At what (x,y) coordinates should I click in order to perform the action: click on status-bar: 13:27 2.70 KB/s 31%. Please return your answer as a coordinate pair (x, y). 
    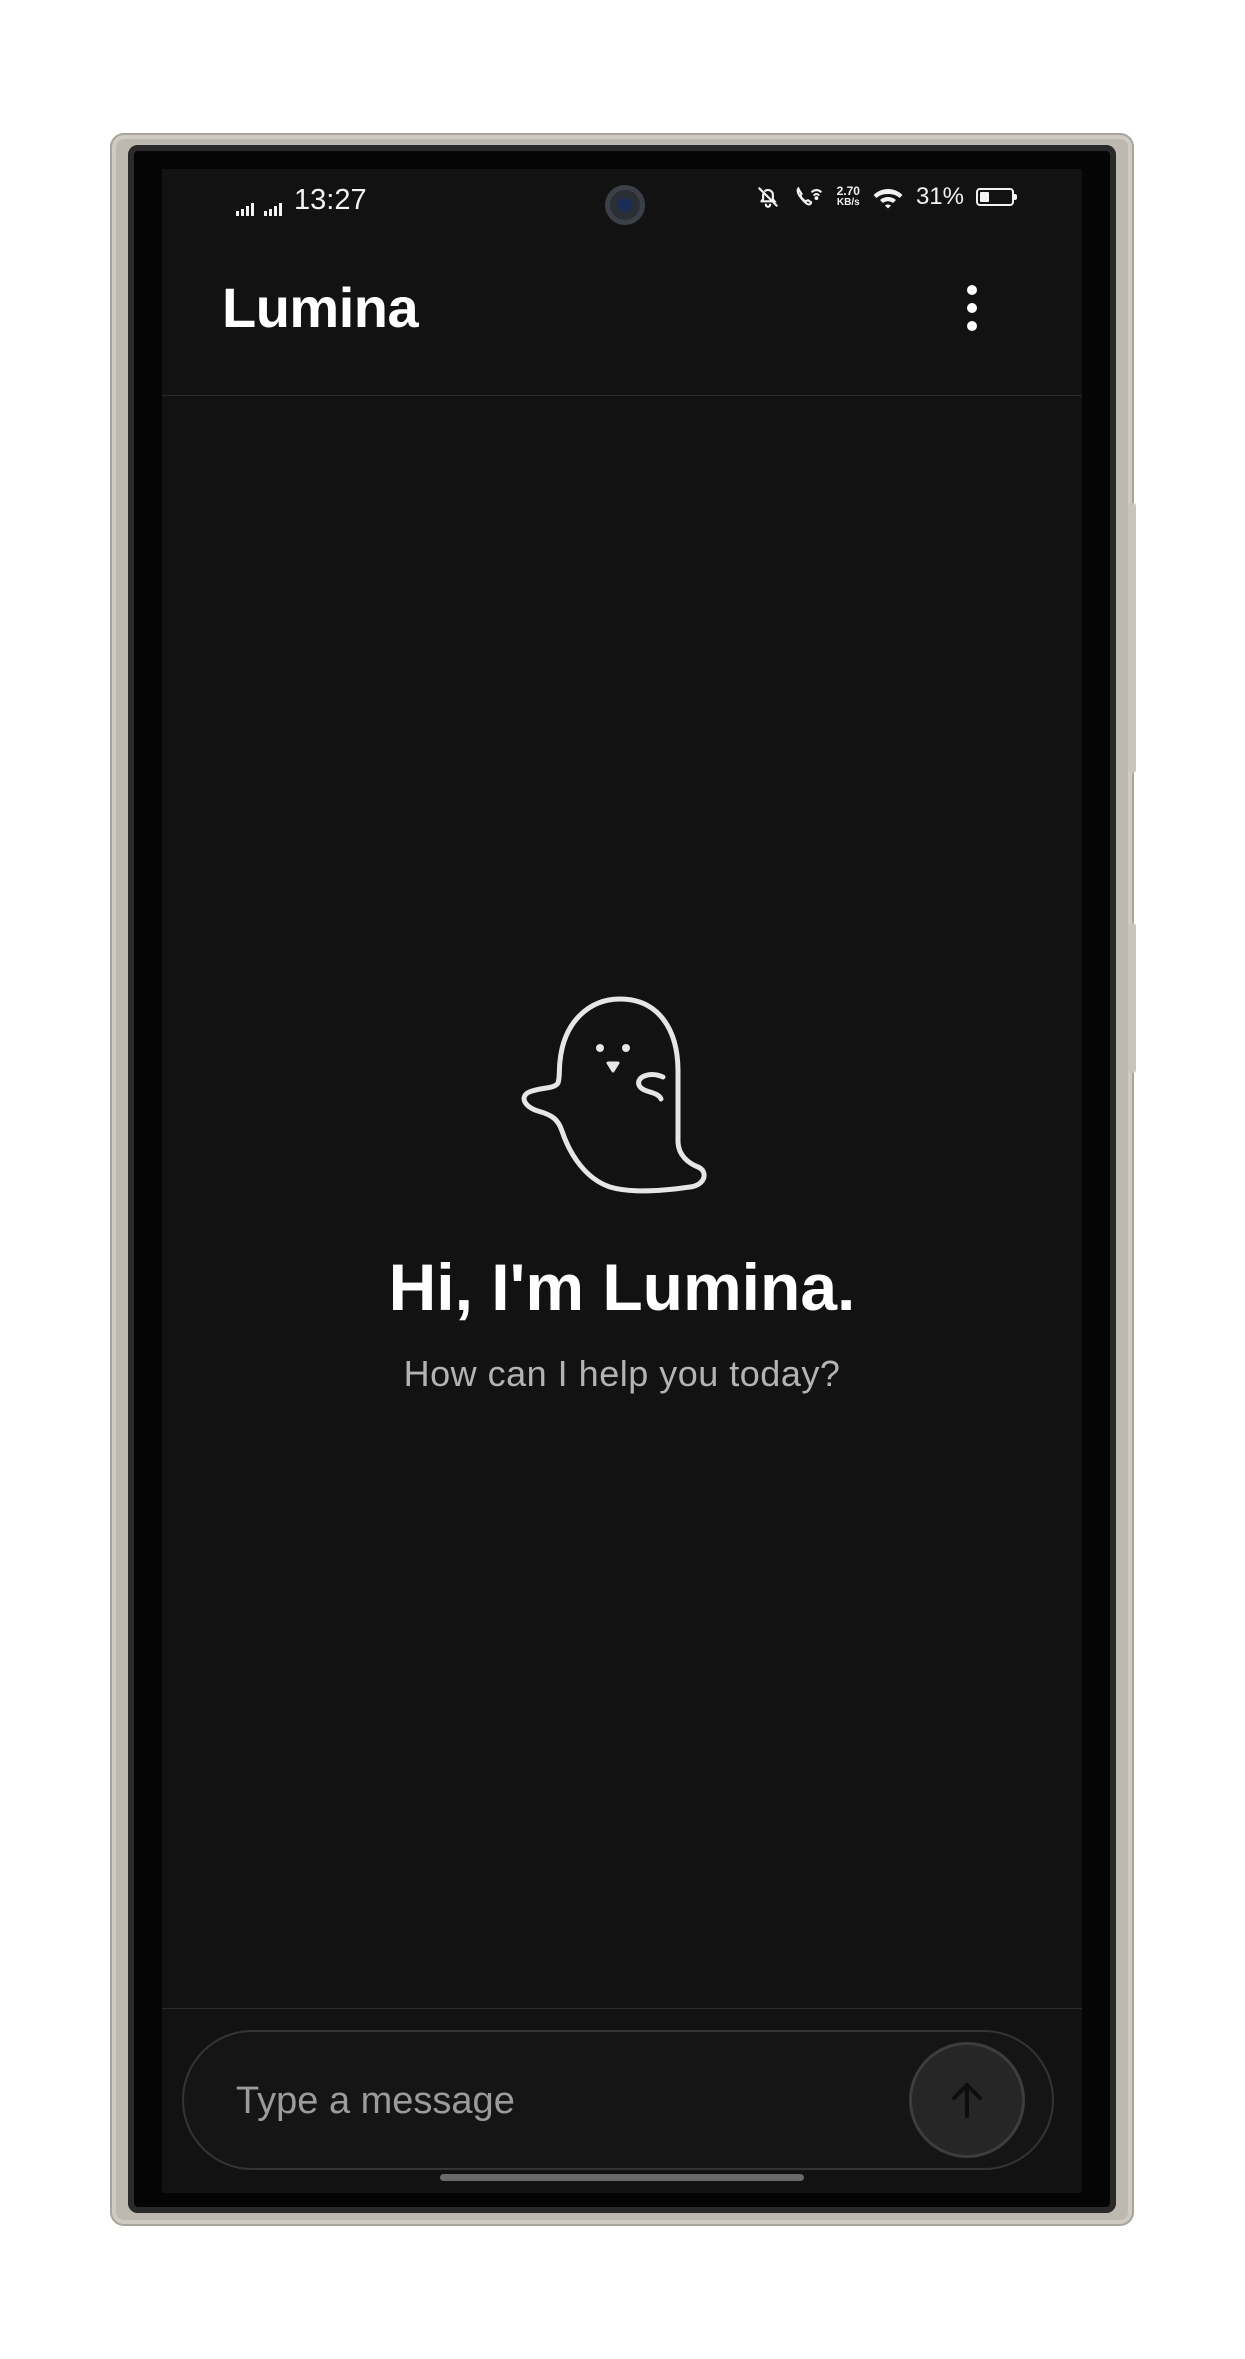
    Looking at the image, I should click on (622, 205).